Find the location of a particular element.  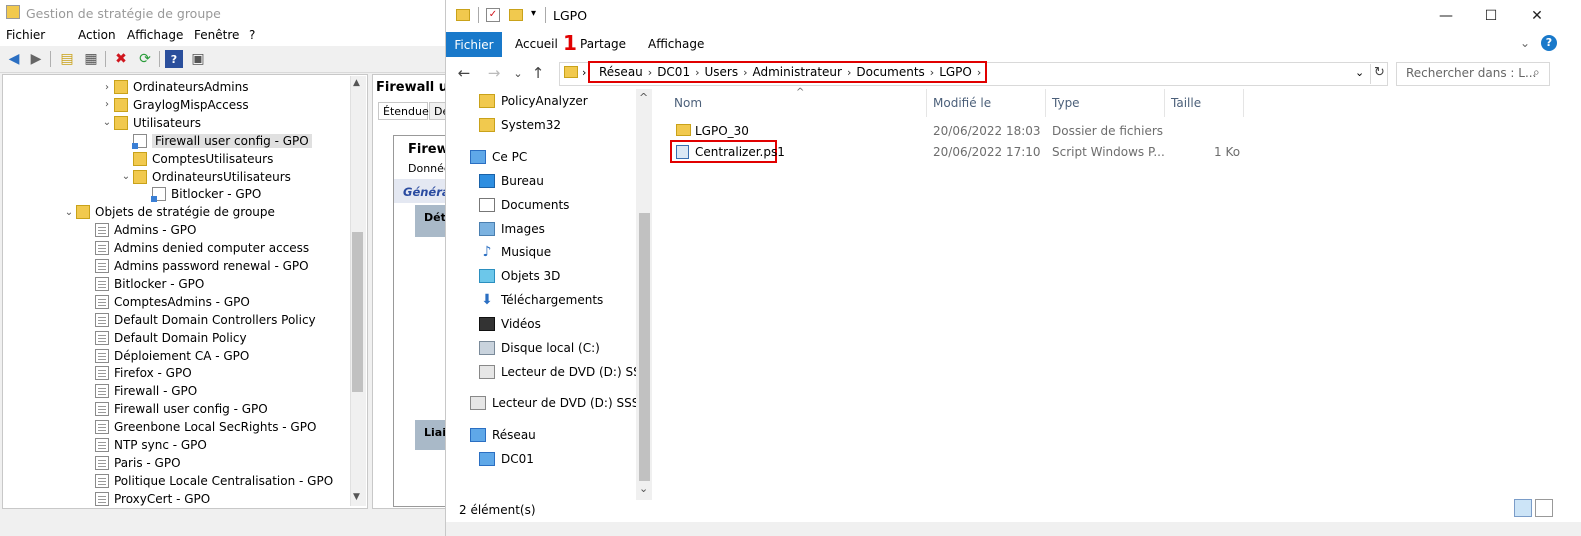

tree-item: Default Domain Controllers Policy is located at coordinates (198, 320).